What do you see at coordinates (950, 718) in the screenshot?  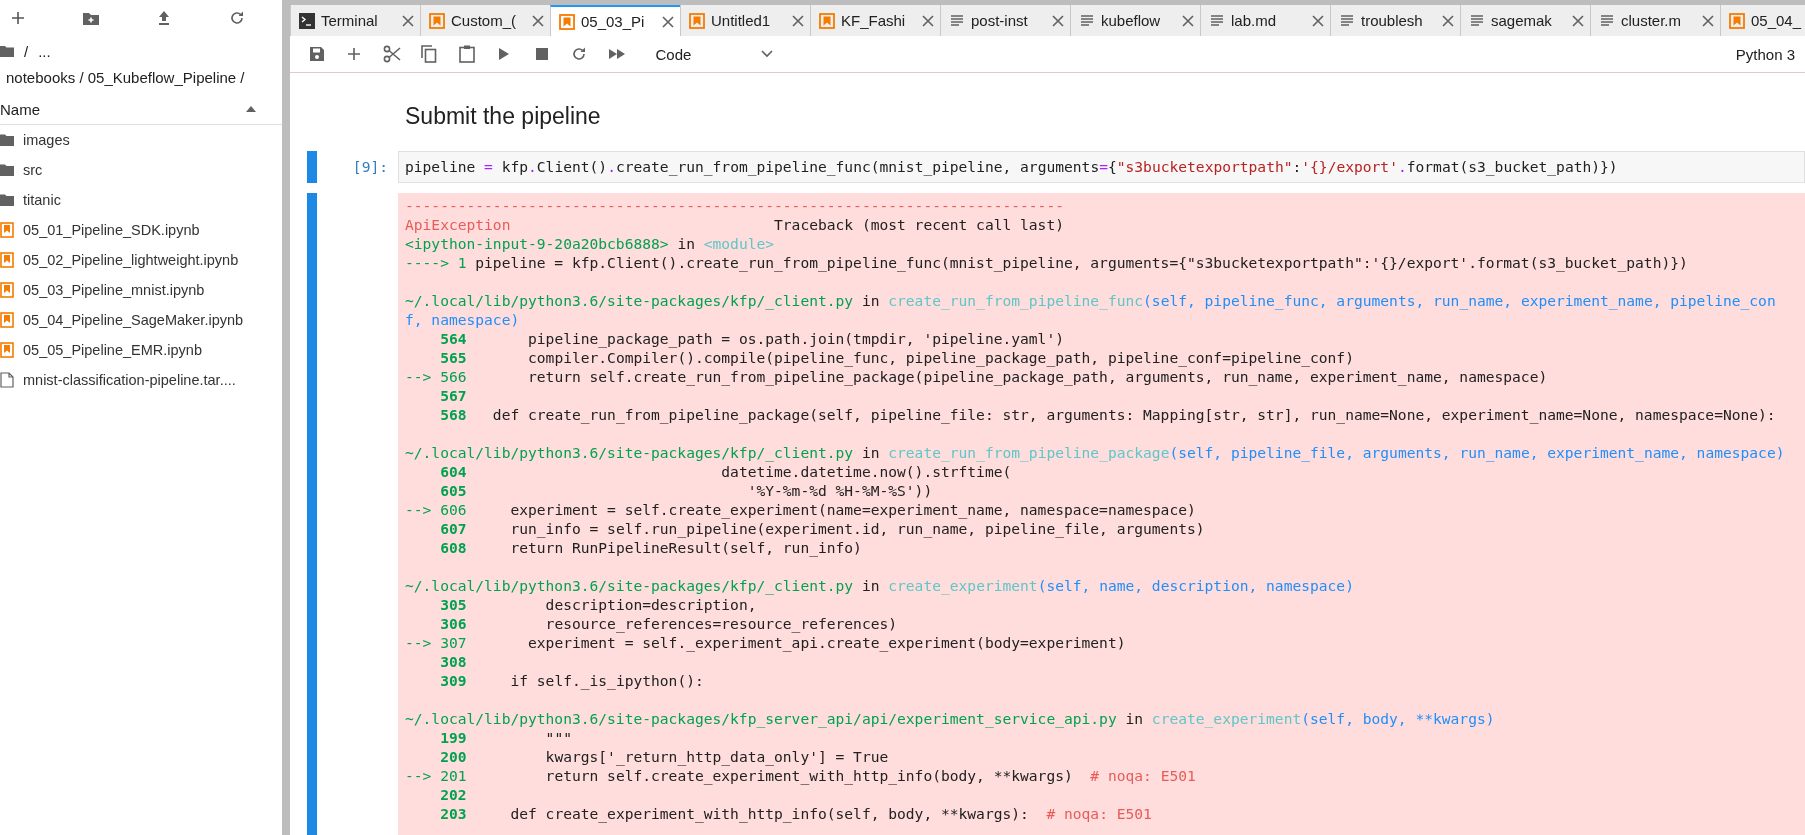 I see `traceback-line: ~/.local/lib/python3.6/site-packages/kfp_server_api/api/experiment_service_api.py in create_experiment(self, body, **kwargs)` at bounding box center [950, 718].